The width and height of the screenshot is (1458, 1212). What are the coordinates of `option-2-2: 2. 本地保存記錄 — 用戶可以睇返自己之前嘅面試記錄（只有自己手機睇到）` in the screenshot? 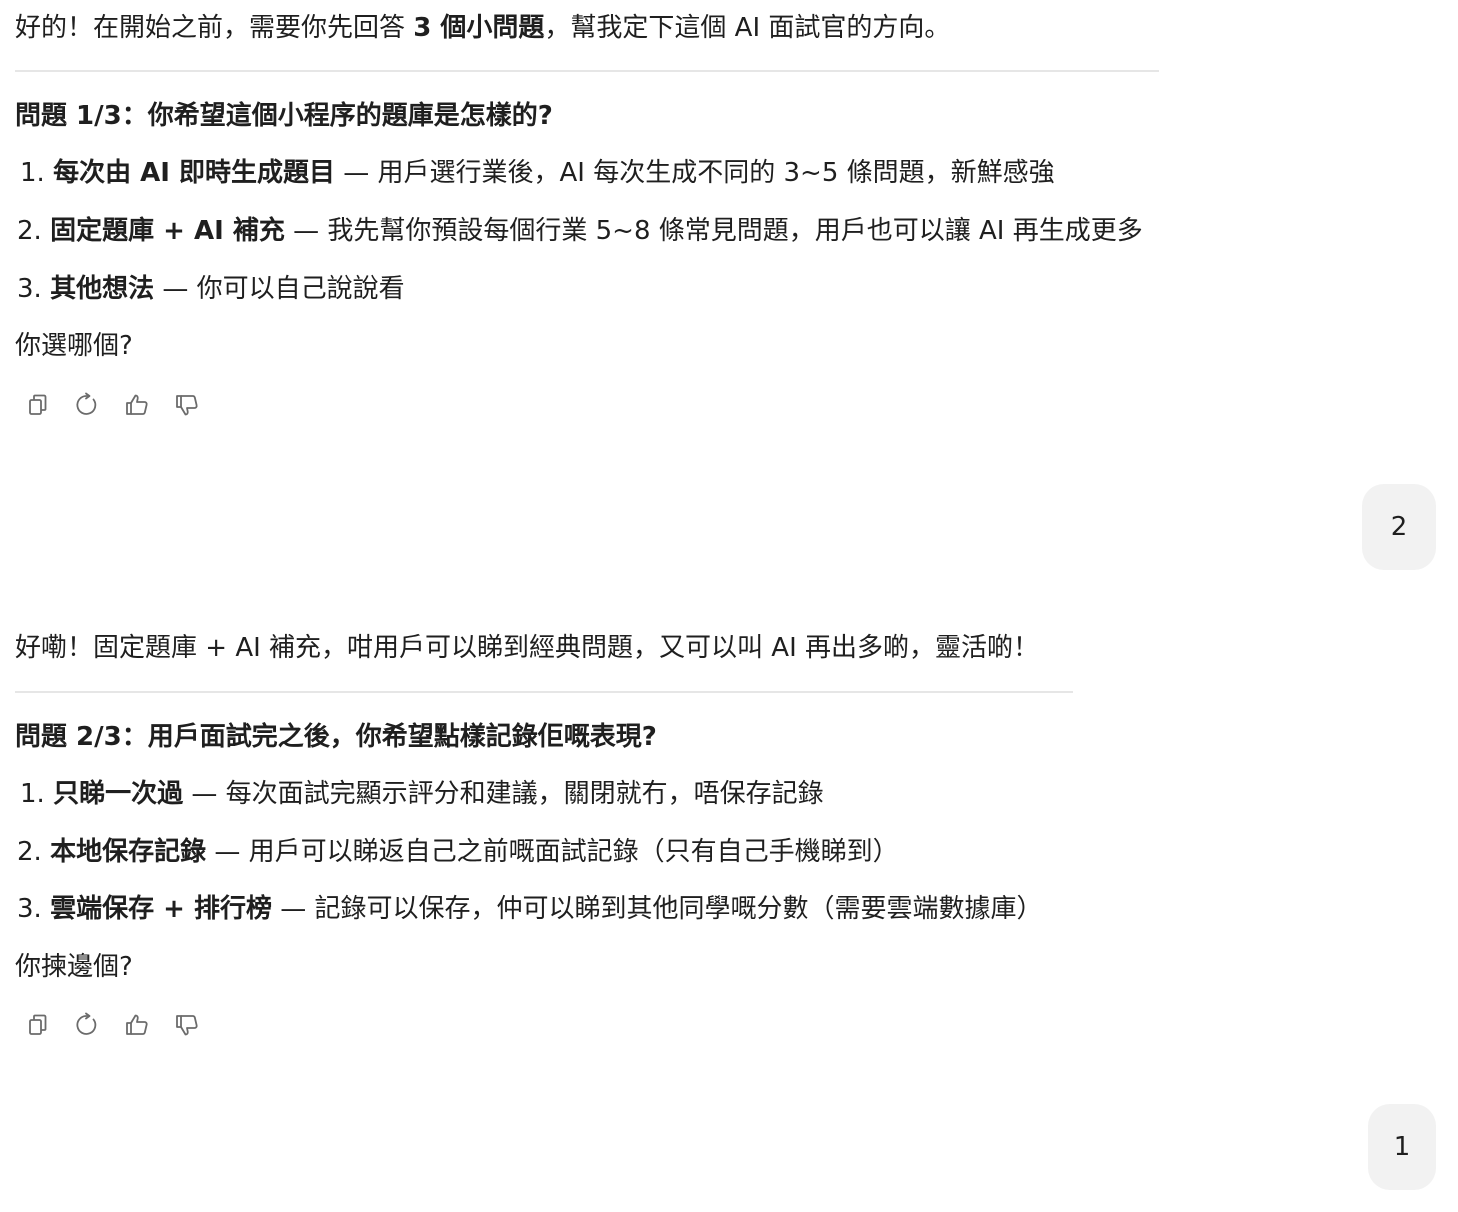 It's located at (458, 852).